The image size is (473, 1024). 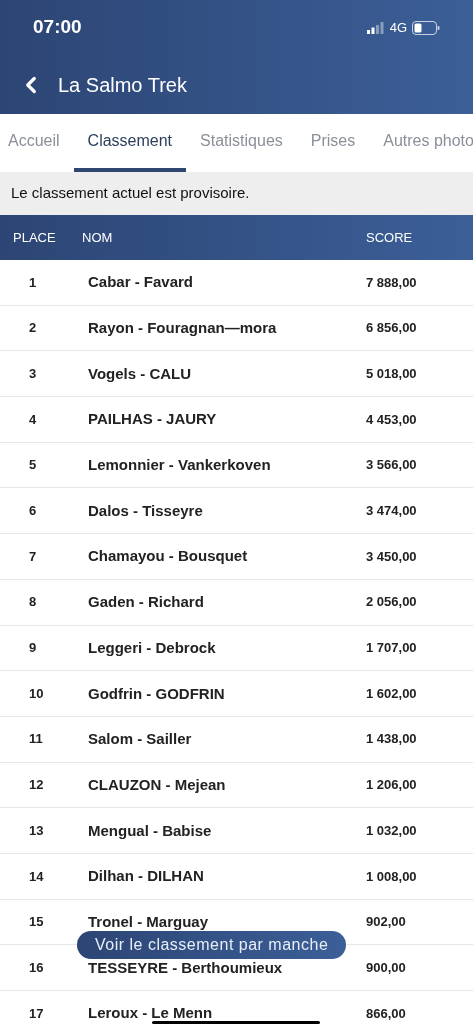 I want to click on place-cell-text: 6, so click(x=33, y=511).